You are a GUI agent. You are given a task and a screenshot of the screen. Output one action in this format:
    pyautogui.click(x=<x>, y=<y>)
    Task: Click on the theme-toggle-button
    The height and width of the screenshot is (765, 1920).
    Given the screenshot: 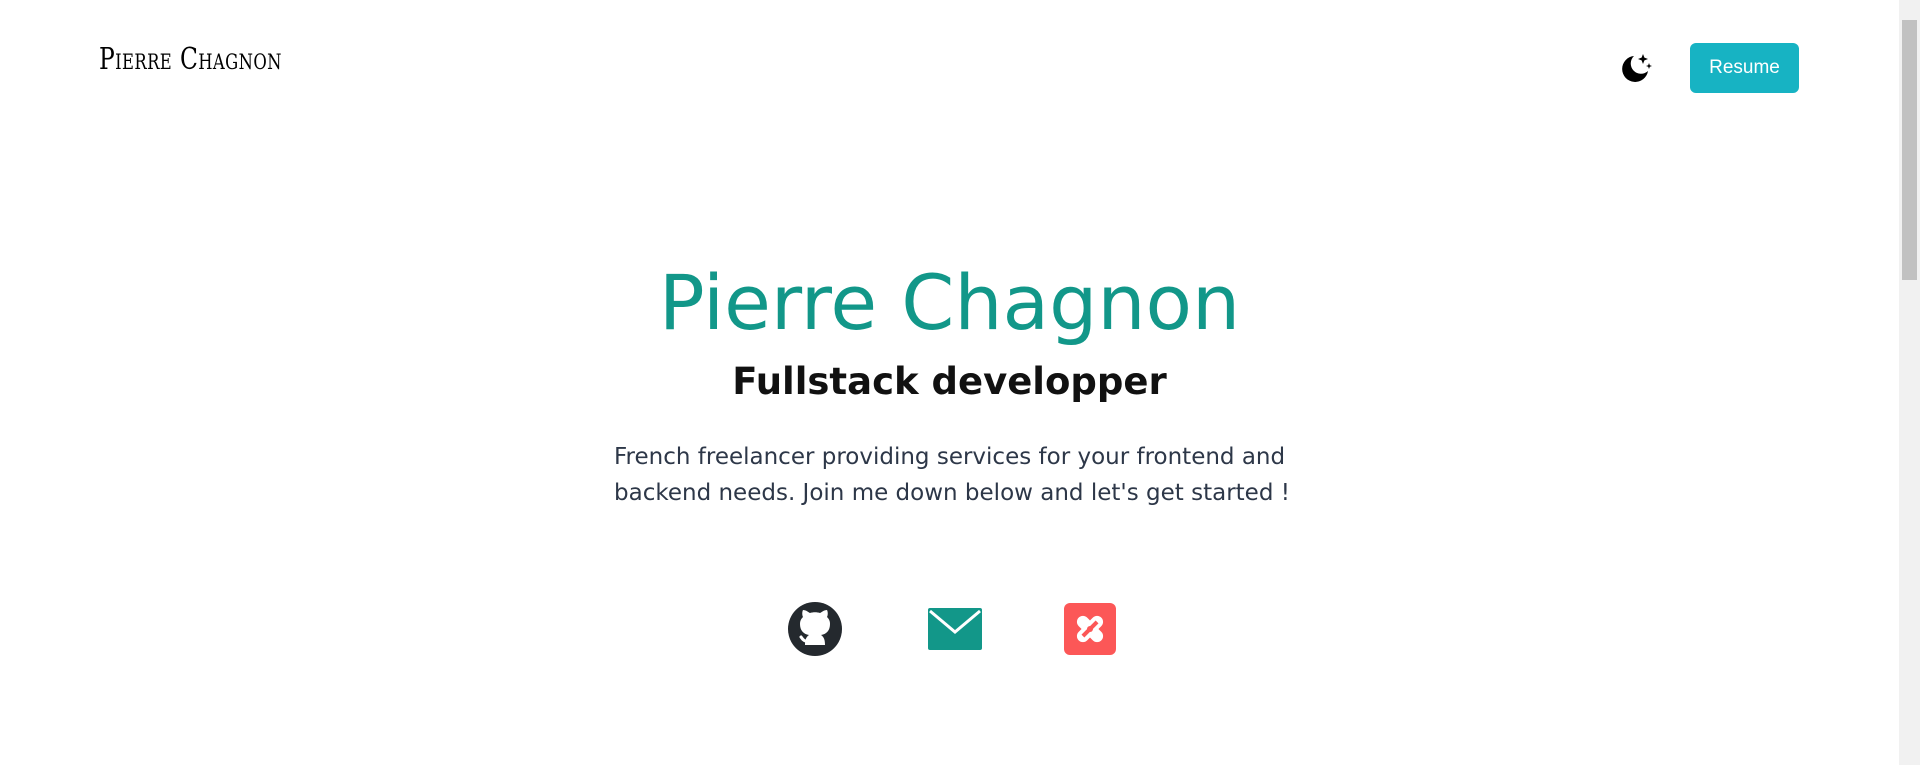 What is the action you would take?
    pyautogui.click(x=1636, y=68)
    